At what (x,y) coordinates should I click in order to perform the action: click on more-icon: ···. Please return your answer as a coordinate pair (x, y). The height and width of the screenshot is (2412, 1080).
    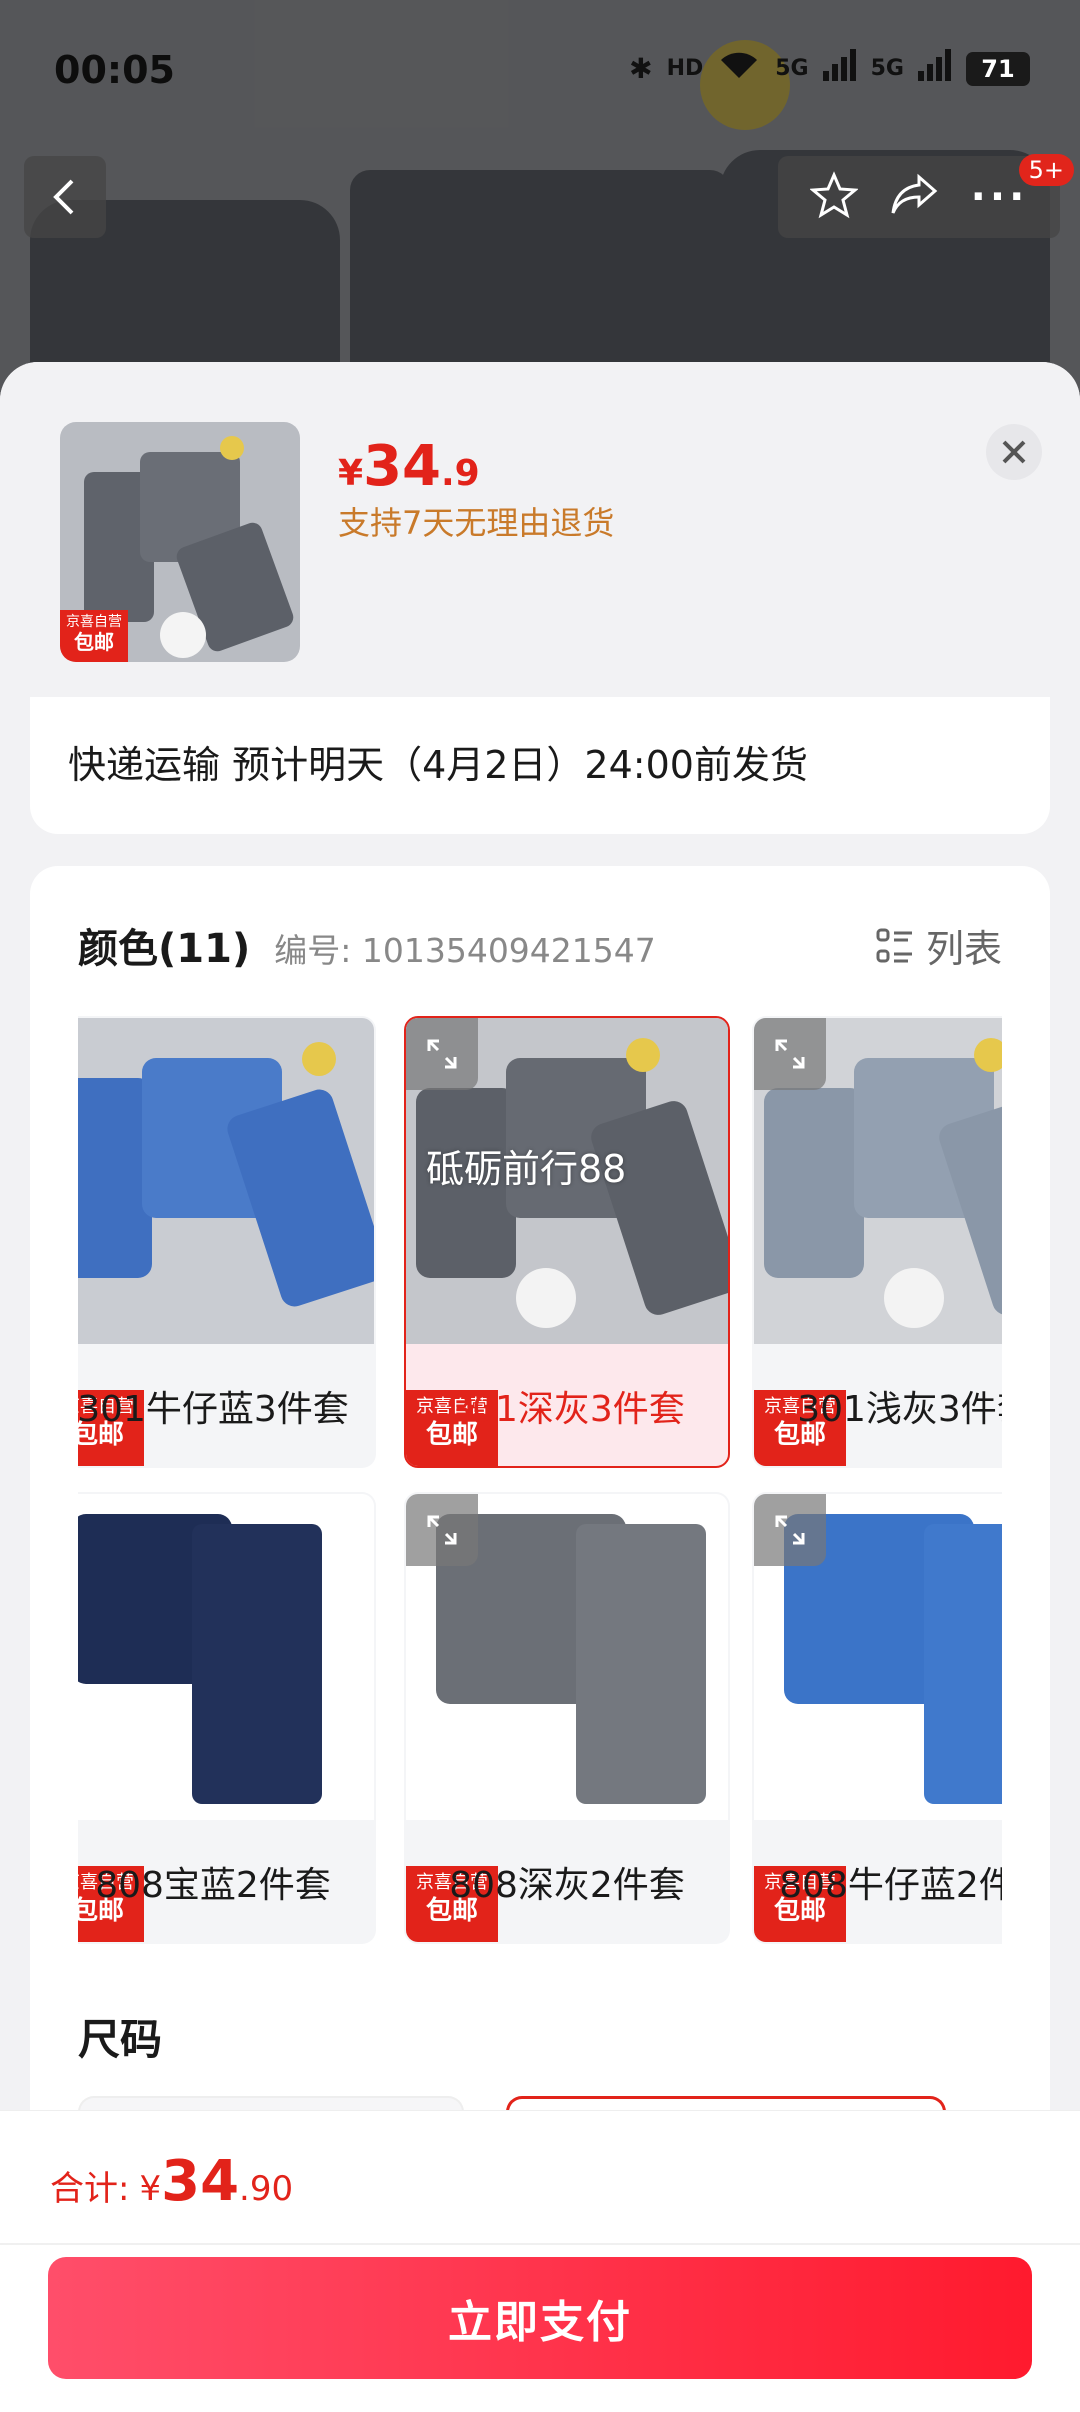
    Looking at the image, I should click on (1000, 197).